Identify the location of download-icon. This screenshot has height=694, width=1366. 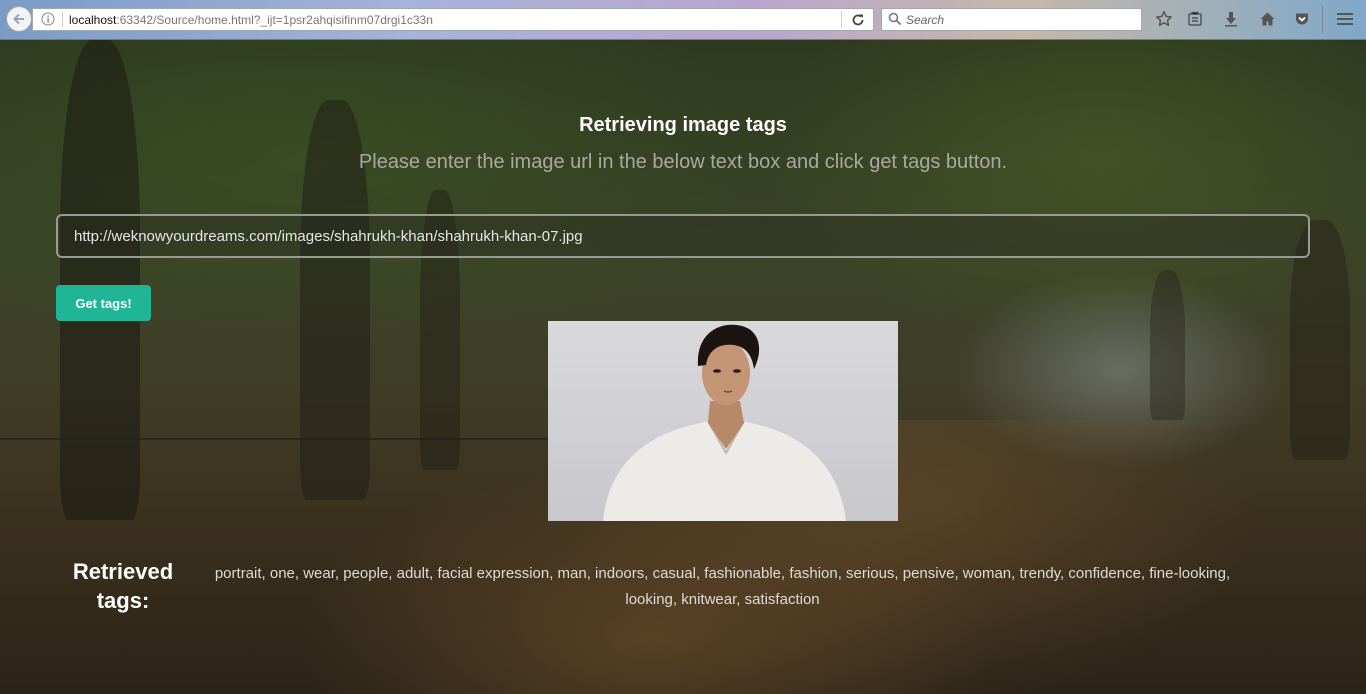
(1231, 19).